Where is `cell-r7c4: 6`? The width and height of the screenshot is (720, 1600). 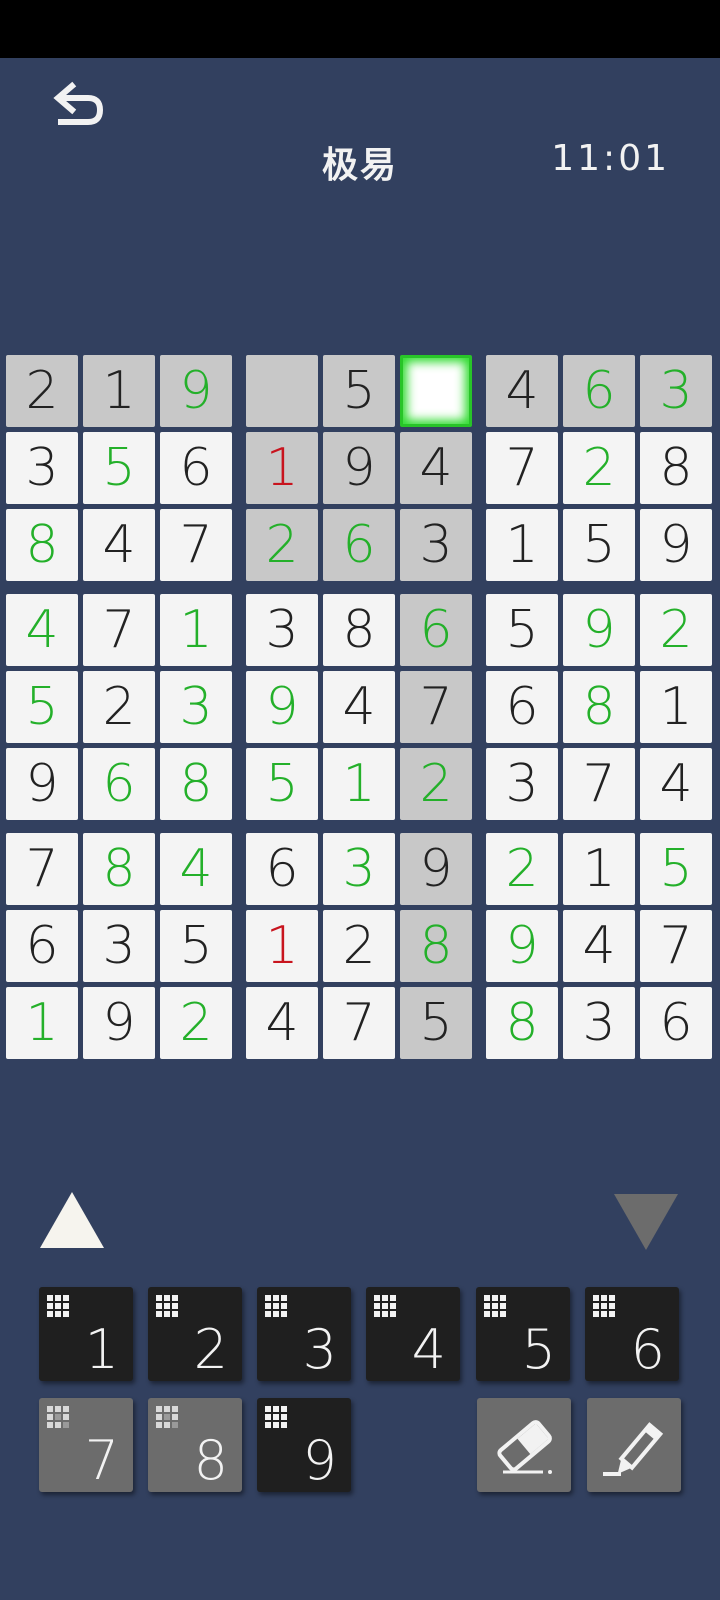 cell-r7c4: 6 is located at coordinates (282, 869).